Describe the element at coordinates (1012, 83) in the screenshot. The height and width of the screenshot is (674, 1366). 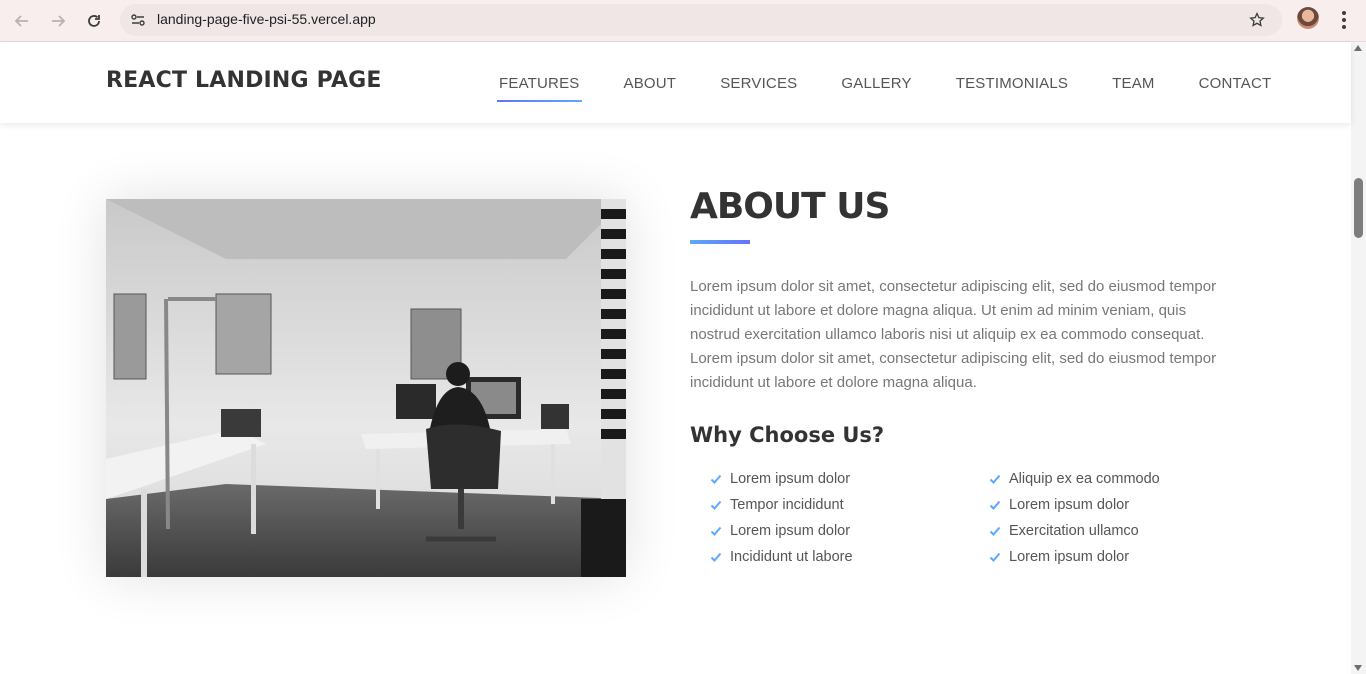
I see `nav-testimonials: TESTIMONIALS` at that location.